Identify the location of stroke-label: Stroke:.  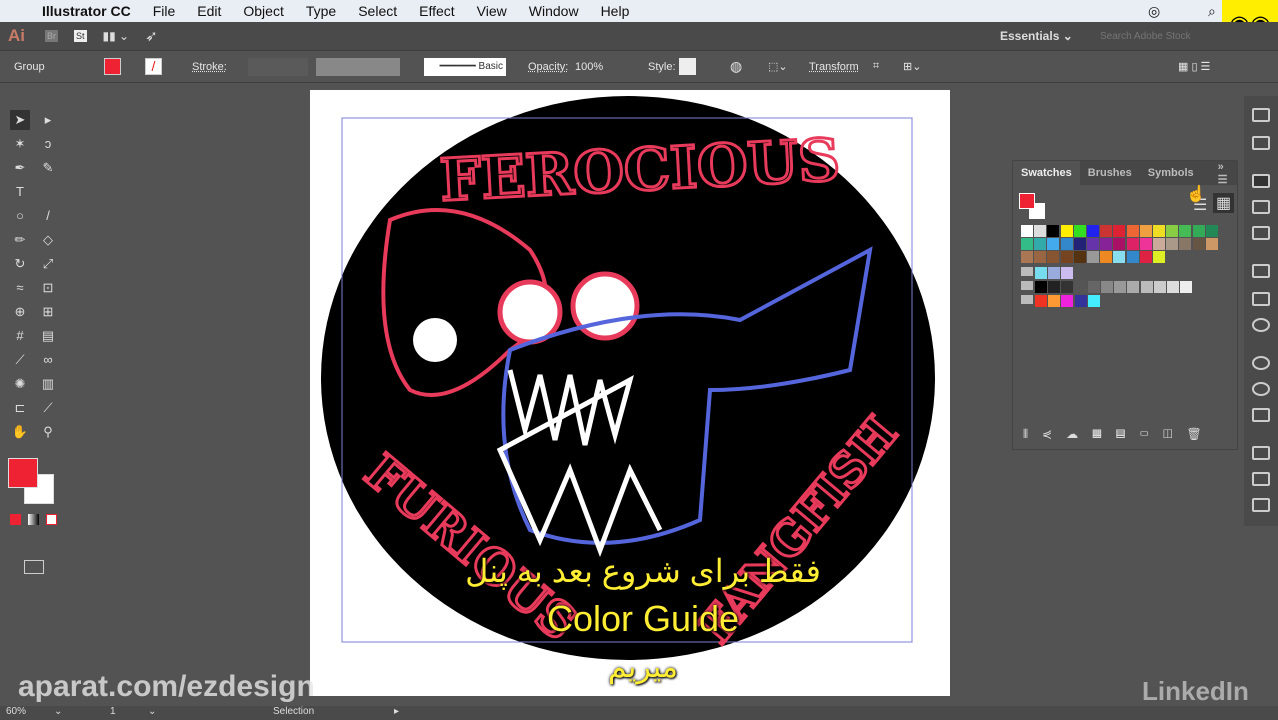
(209, 67).